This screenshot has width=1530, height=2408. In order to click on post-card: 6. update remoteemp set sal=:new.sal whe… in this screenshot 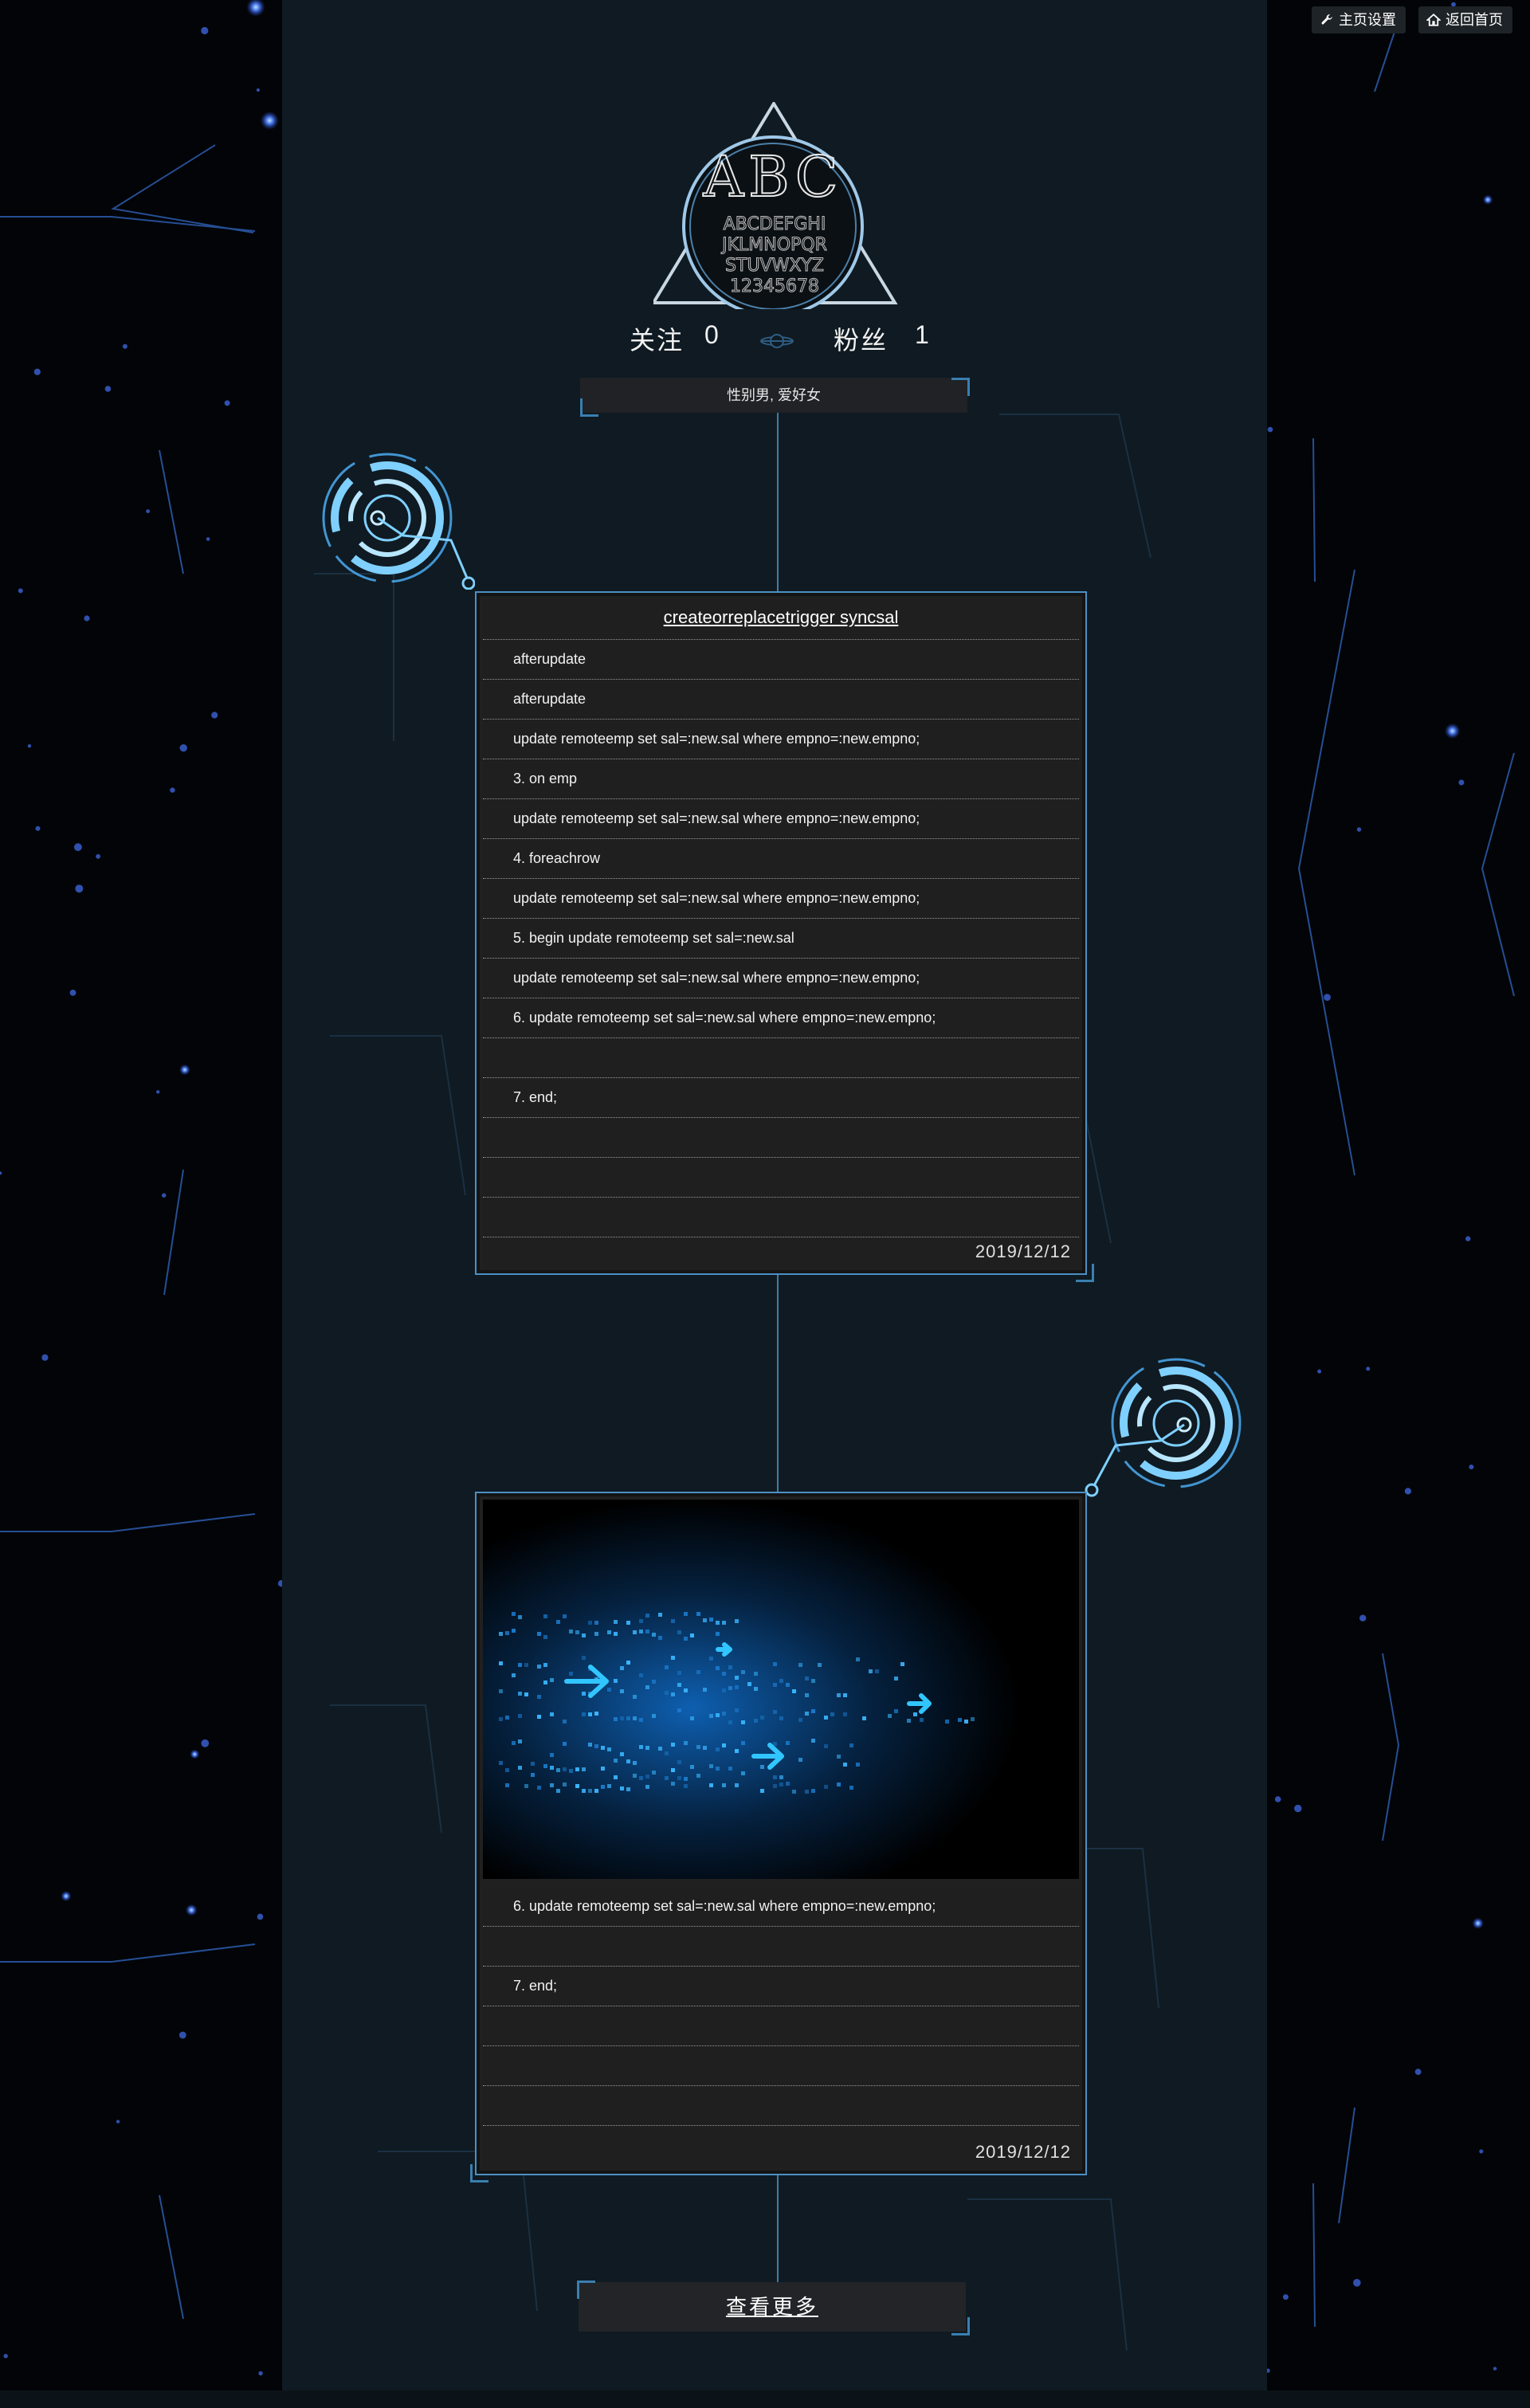, I will do `click(781, 1833)`.